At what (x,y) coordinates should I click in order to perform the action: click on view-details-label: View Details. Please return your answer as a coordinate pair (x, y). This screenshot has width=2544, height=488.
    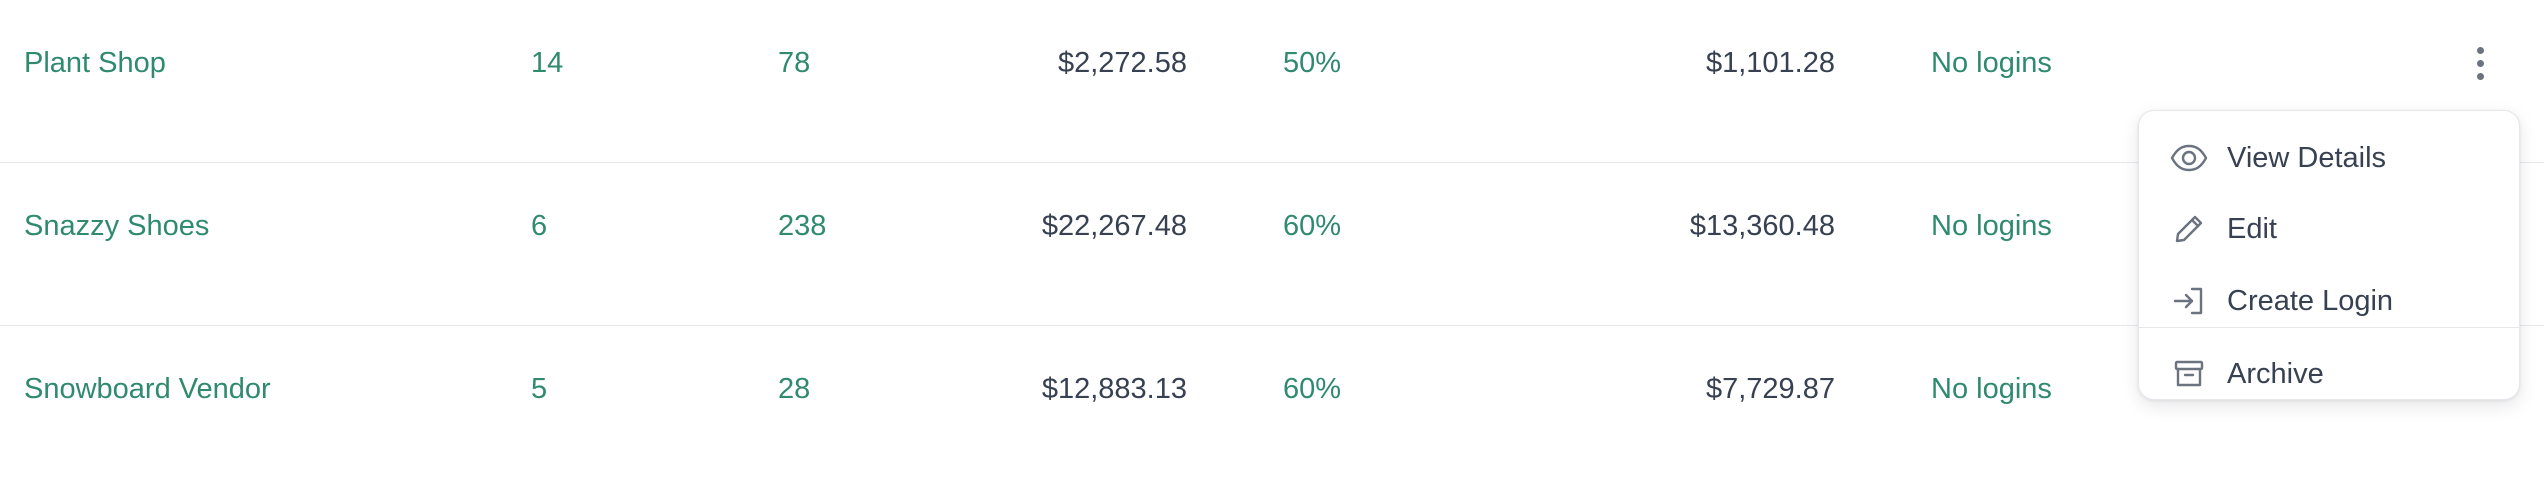
    Looking at the image, I should click on (2307, 157).